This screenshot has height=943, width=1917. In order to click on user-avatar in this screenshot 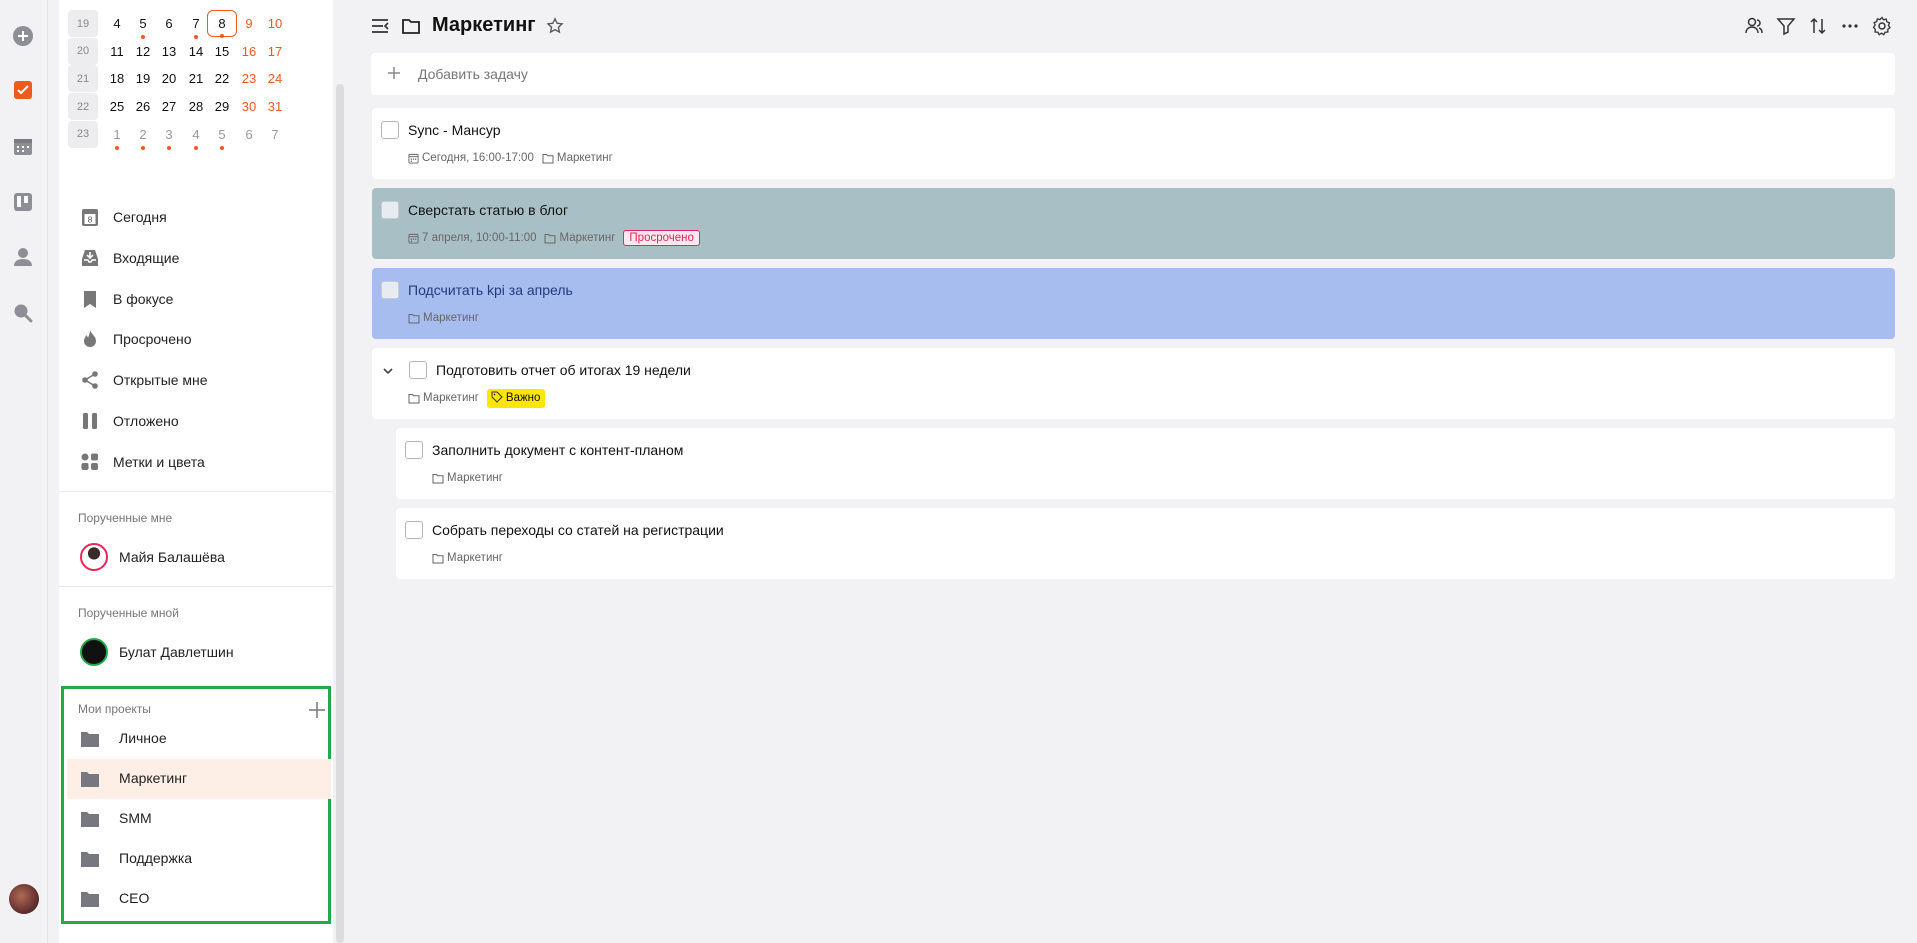, I will do `click(24, 899)`.